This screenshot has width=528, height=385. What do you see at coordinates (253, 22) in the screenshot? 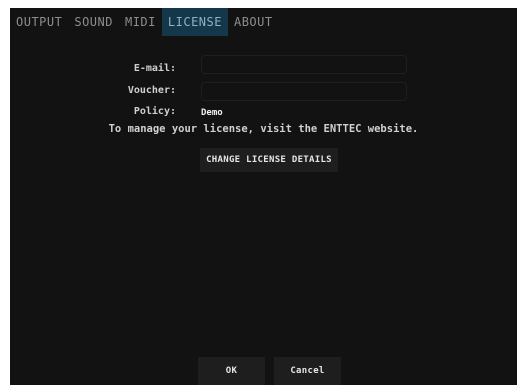
I see `tab-about: ABOUT` at bounding box center [253, 22].